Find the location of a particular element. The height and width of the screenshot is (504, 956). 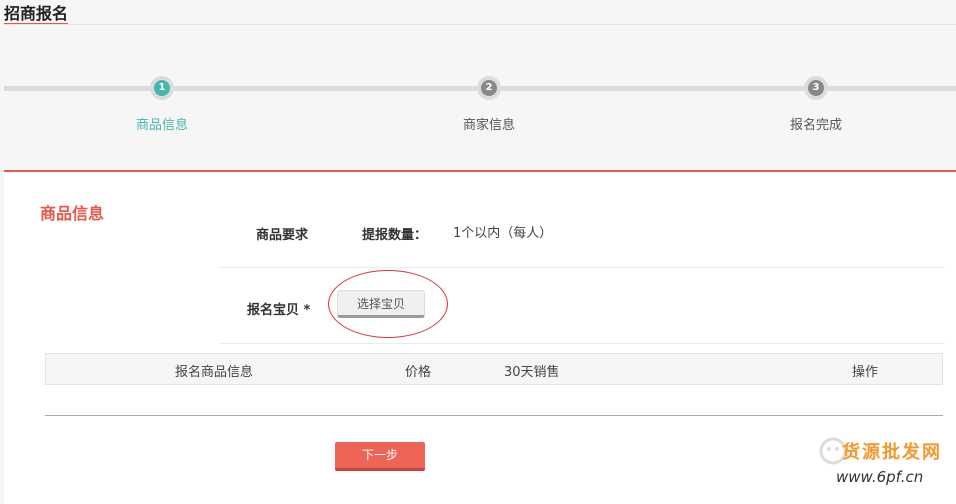

step-3-circle: 3 is located at coordinates (816, 88).